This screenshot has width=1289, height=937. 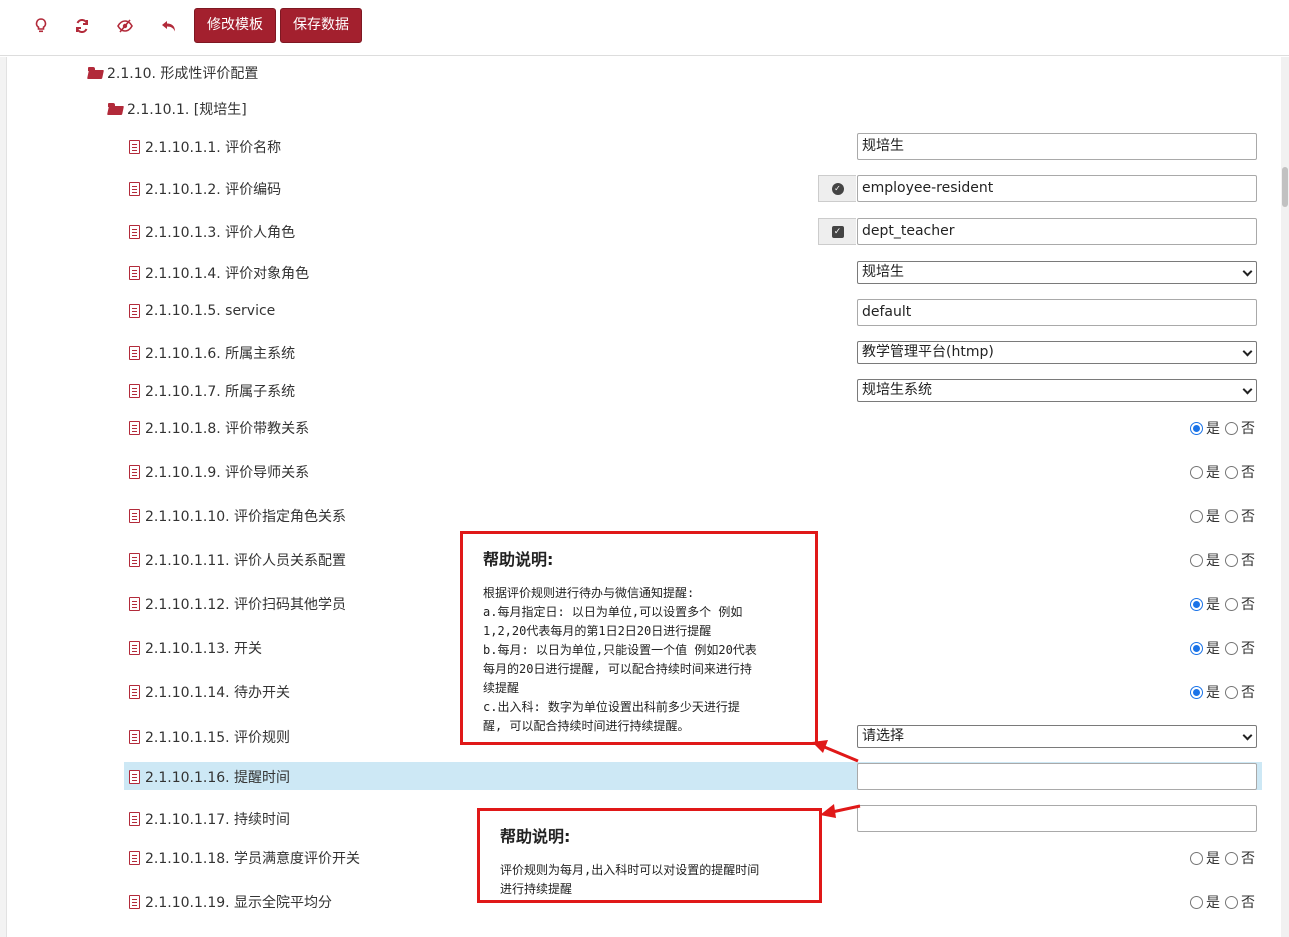 What do you see at coordinates (1057, 272) in the screenshot?
I see `select-dropdown: 规培生` at bounding box center [1057, 272].